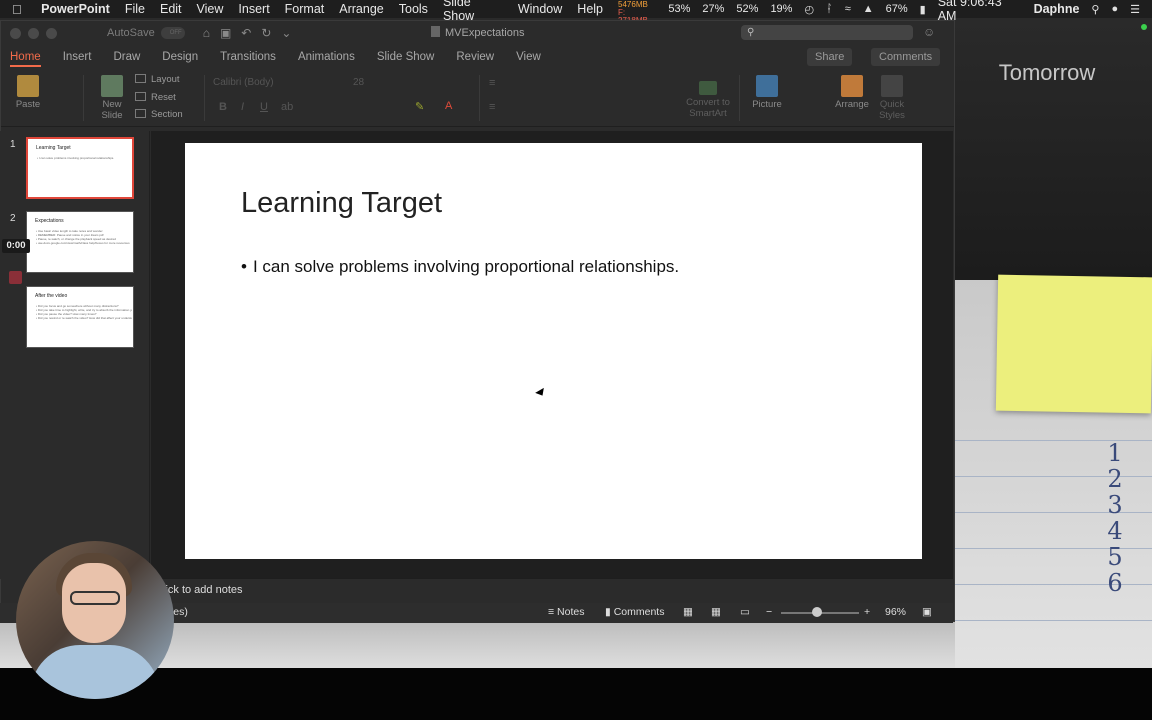 This screenshot has height=720, width=1152. I want to click on share-label: Share, so click(830, 57).